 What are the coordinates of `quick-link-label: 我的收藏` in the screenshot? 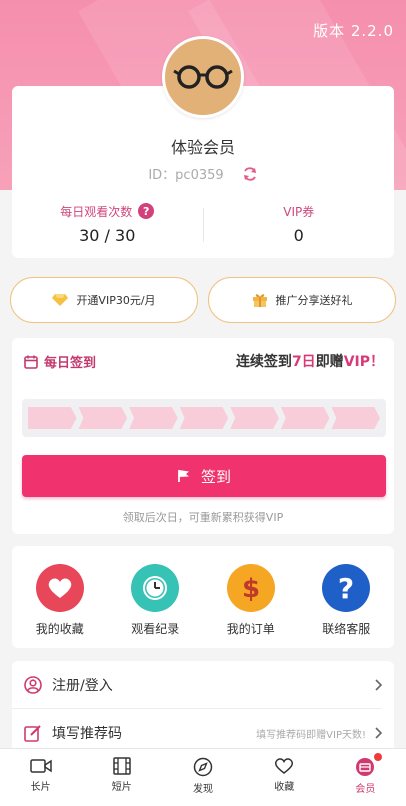 It's located at (59, 629).